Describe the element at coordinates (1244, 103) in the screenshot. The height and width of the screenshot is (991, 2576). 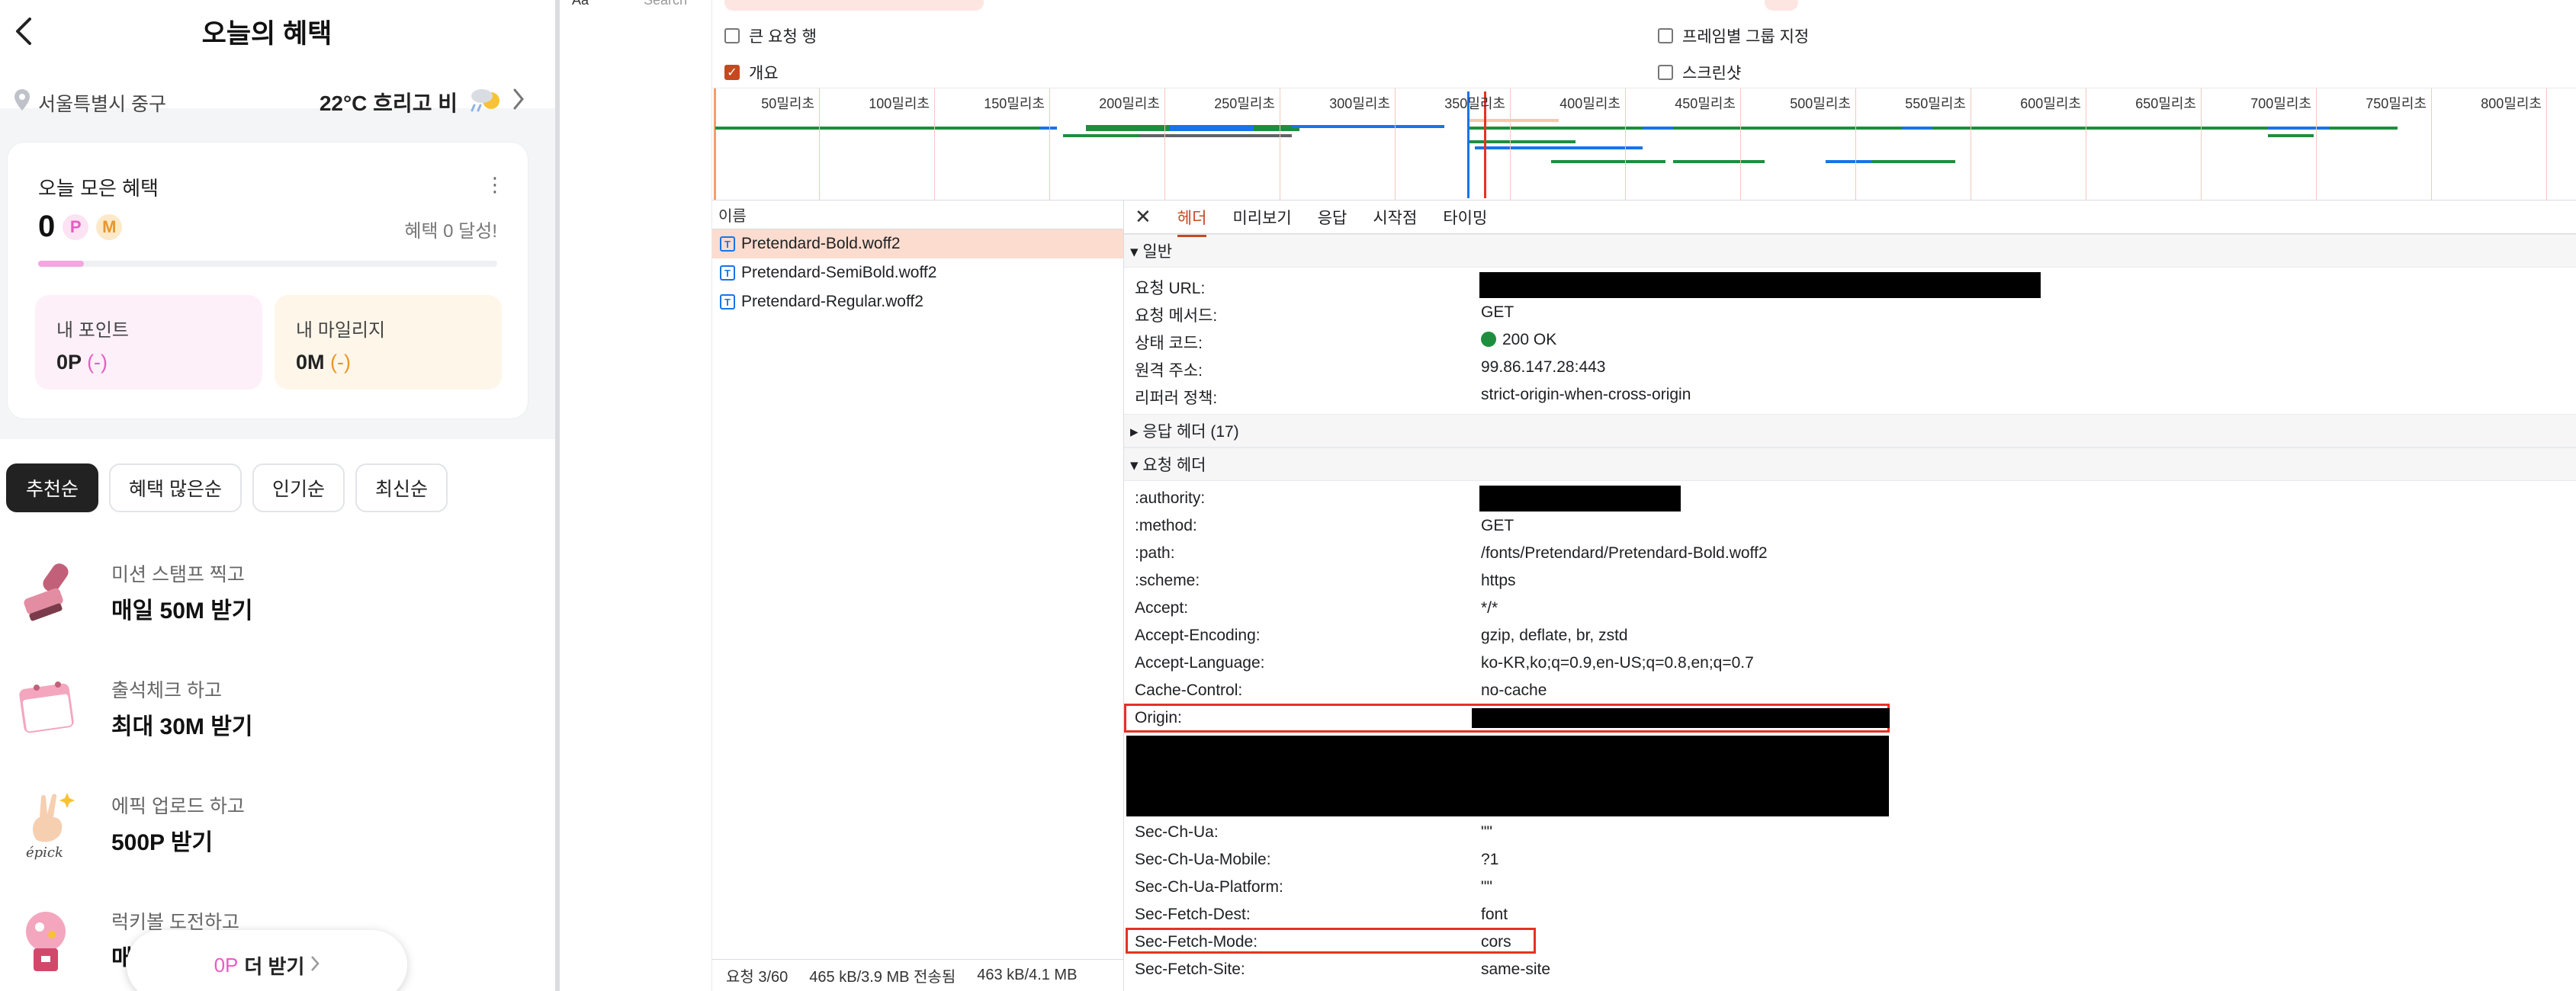
I see `timeline-tick-label: 250밀리초` at that location.